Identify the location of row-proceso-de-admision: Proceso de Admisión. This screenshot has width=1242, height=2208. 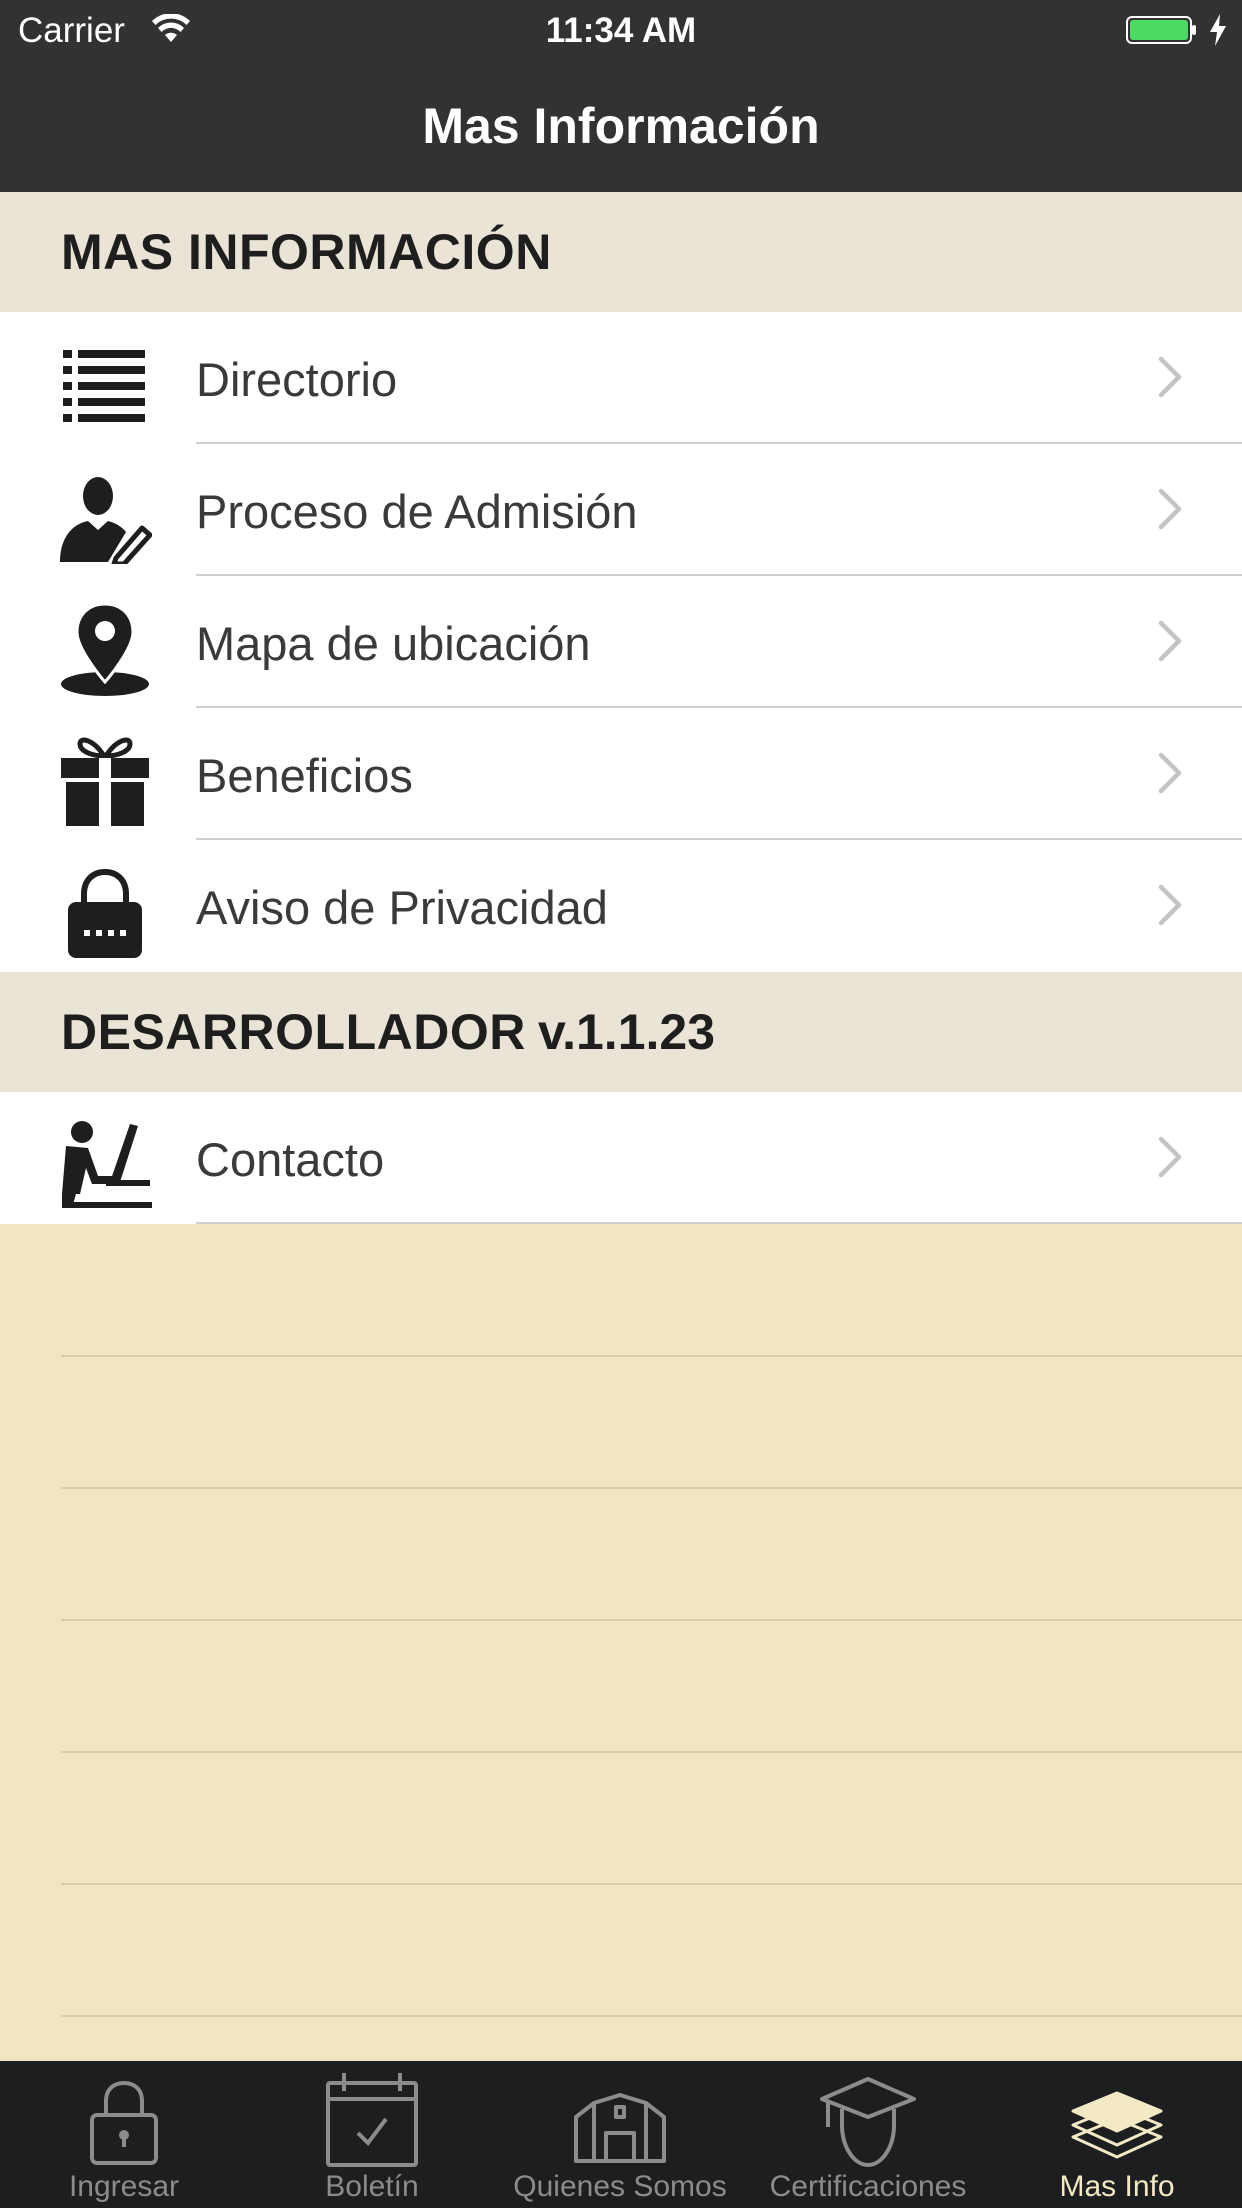
(621, 510).